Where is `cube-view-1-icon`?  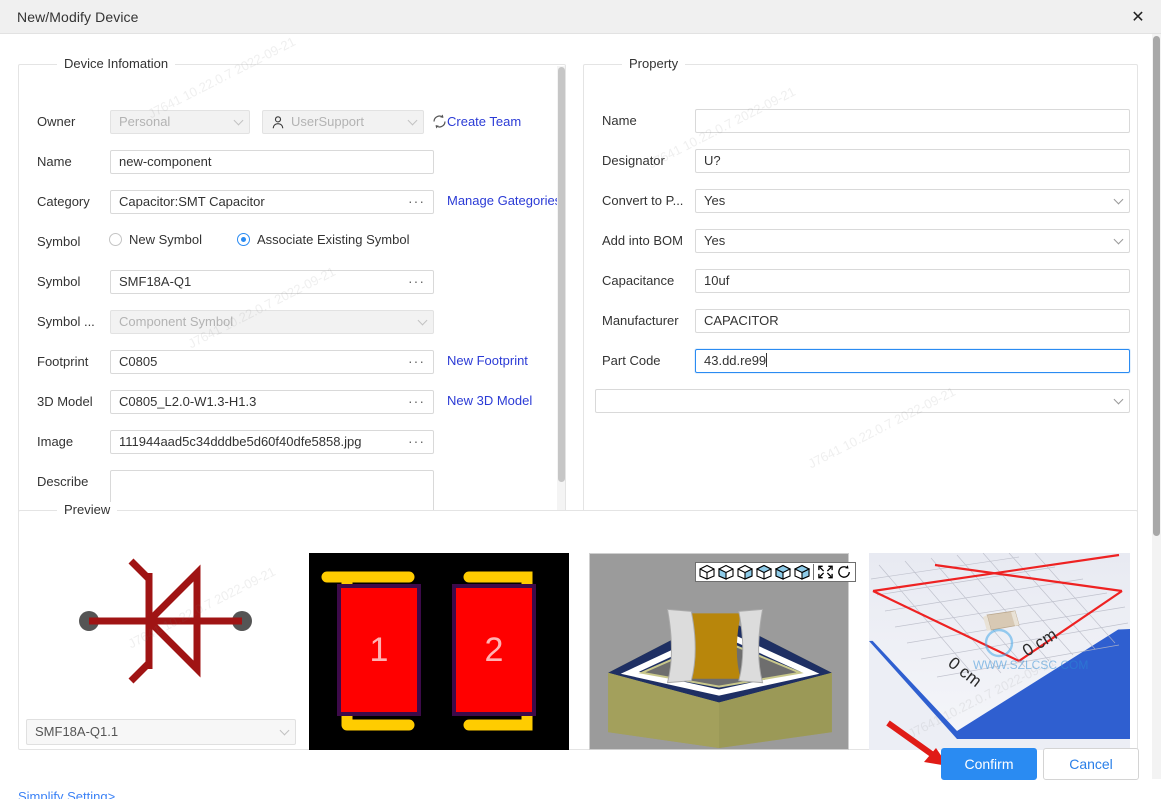 cube-view-1-icon is located at coordinates (707, 572).